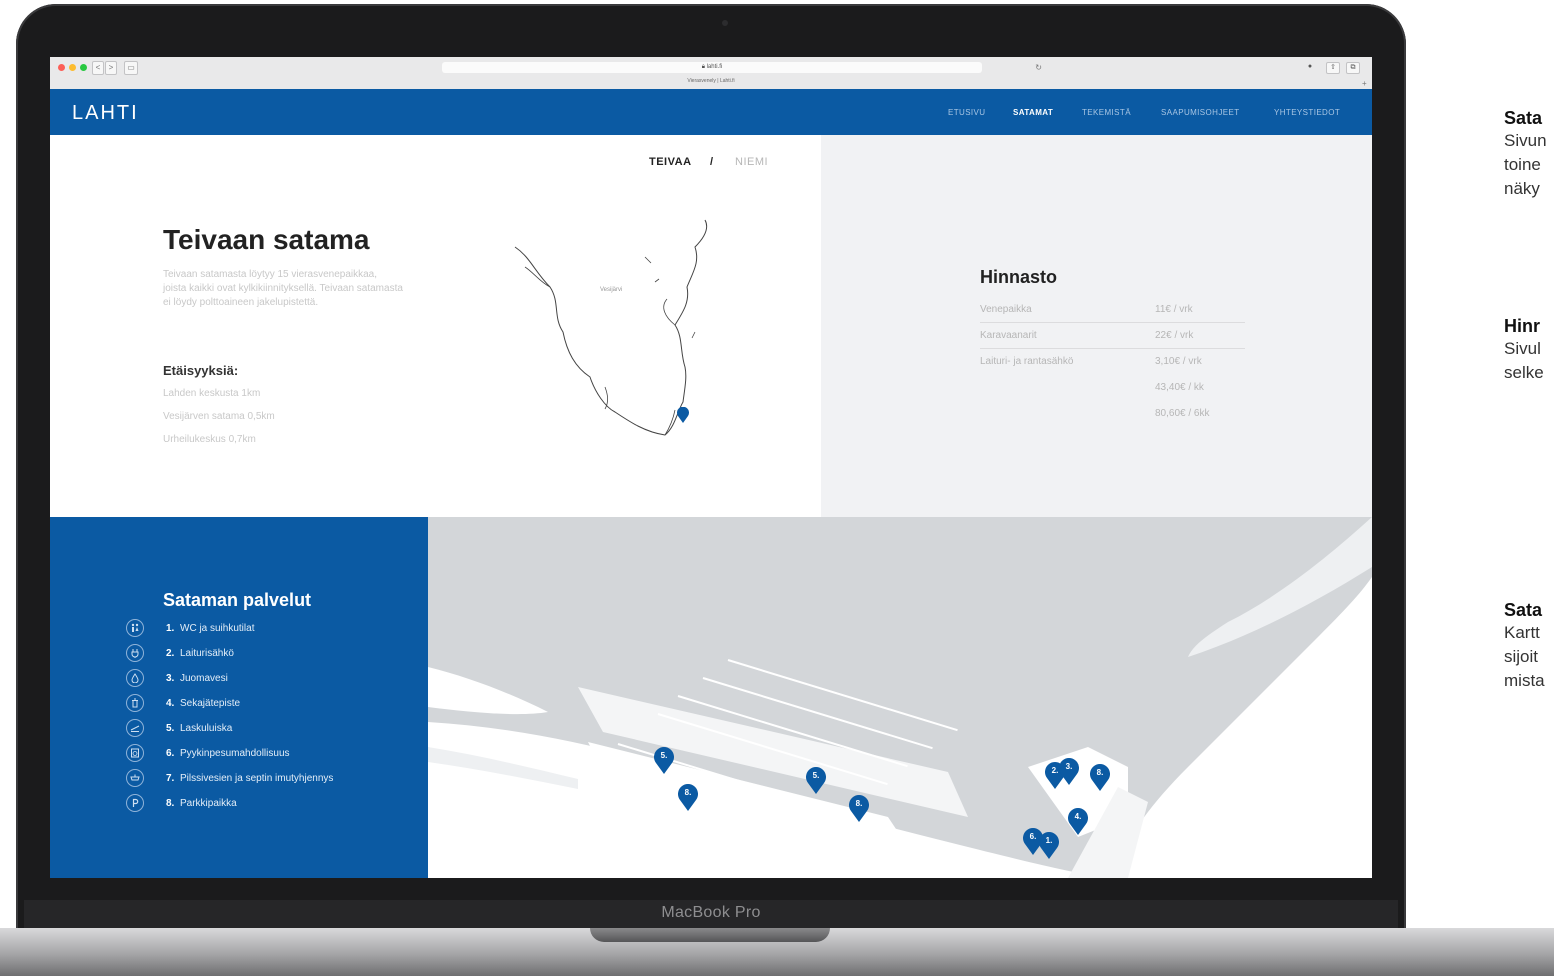 The image size is (1554, 976). Describe the element at coordinates (1364, 83) in the screenshot. I see `new-tab-button: +` at that location.